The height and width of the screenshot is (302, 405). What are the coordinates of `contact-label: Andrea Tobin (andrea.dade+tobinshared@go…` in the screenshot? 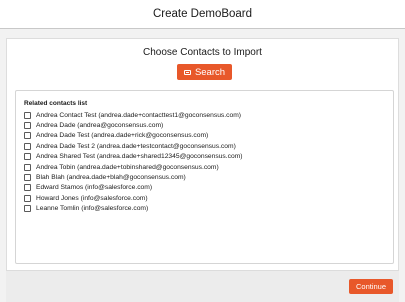 It's located at (127, 167).